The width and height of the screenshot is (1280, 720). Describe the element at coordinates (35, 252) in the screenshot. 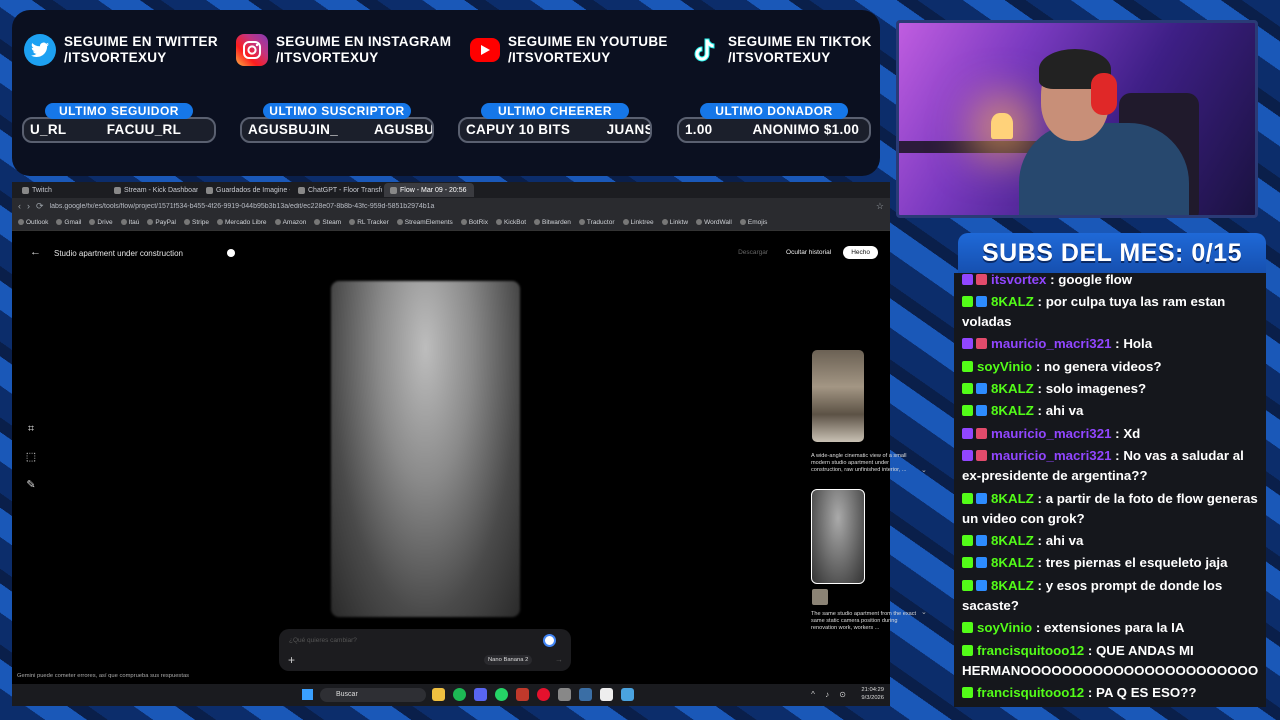

I see `back-arrow-icon: ←` at that location.